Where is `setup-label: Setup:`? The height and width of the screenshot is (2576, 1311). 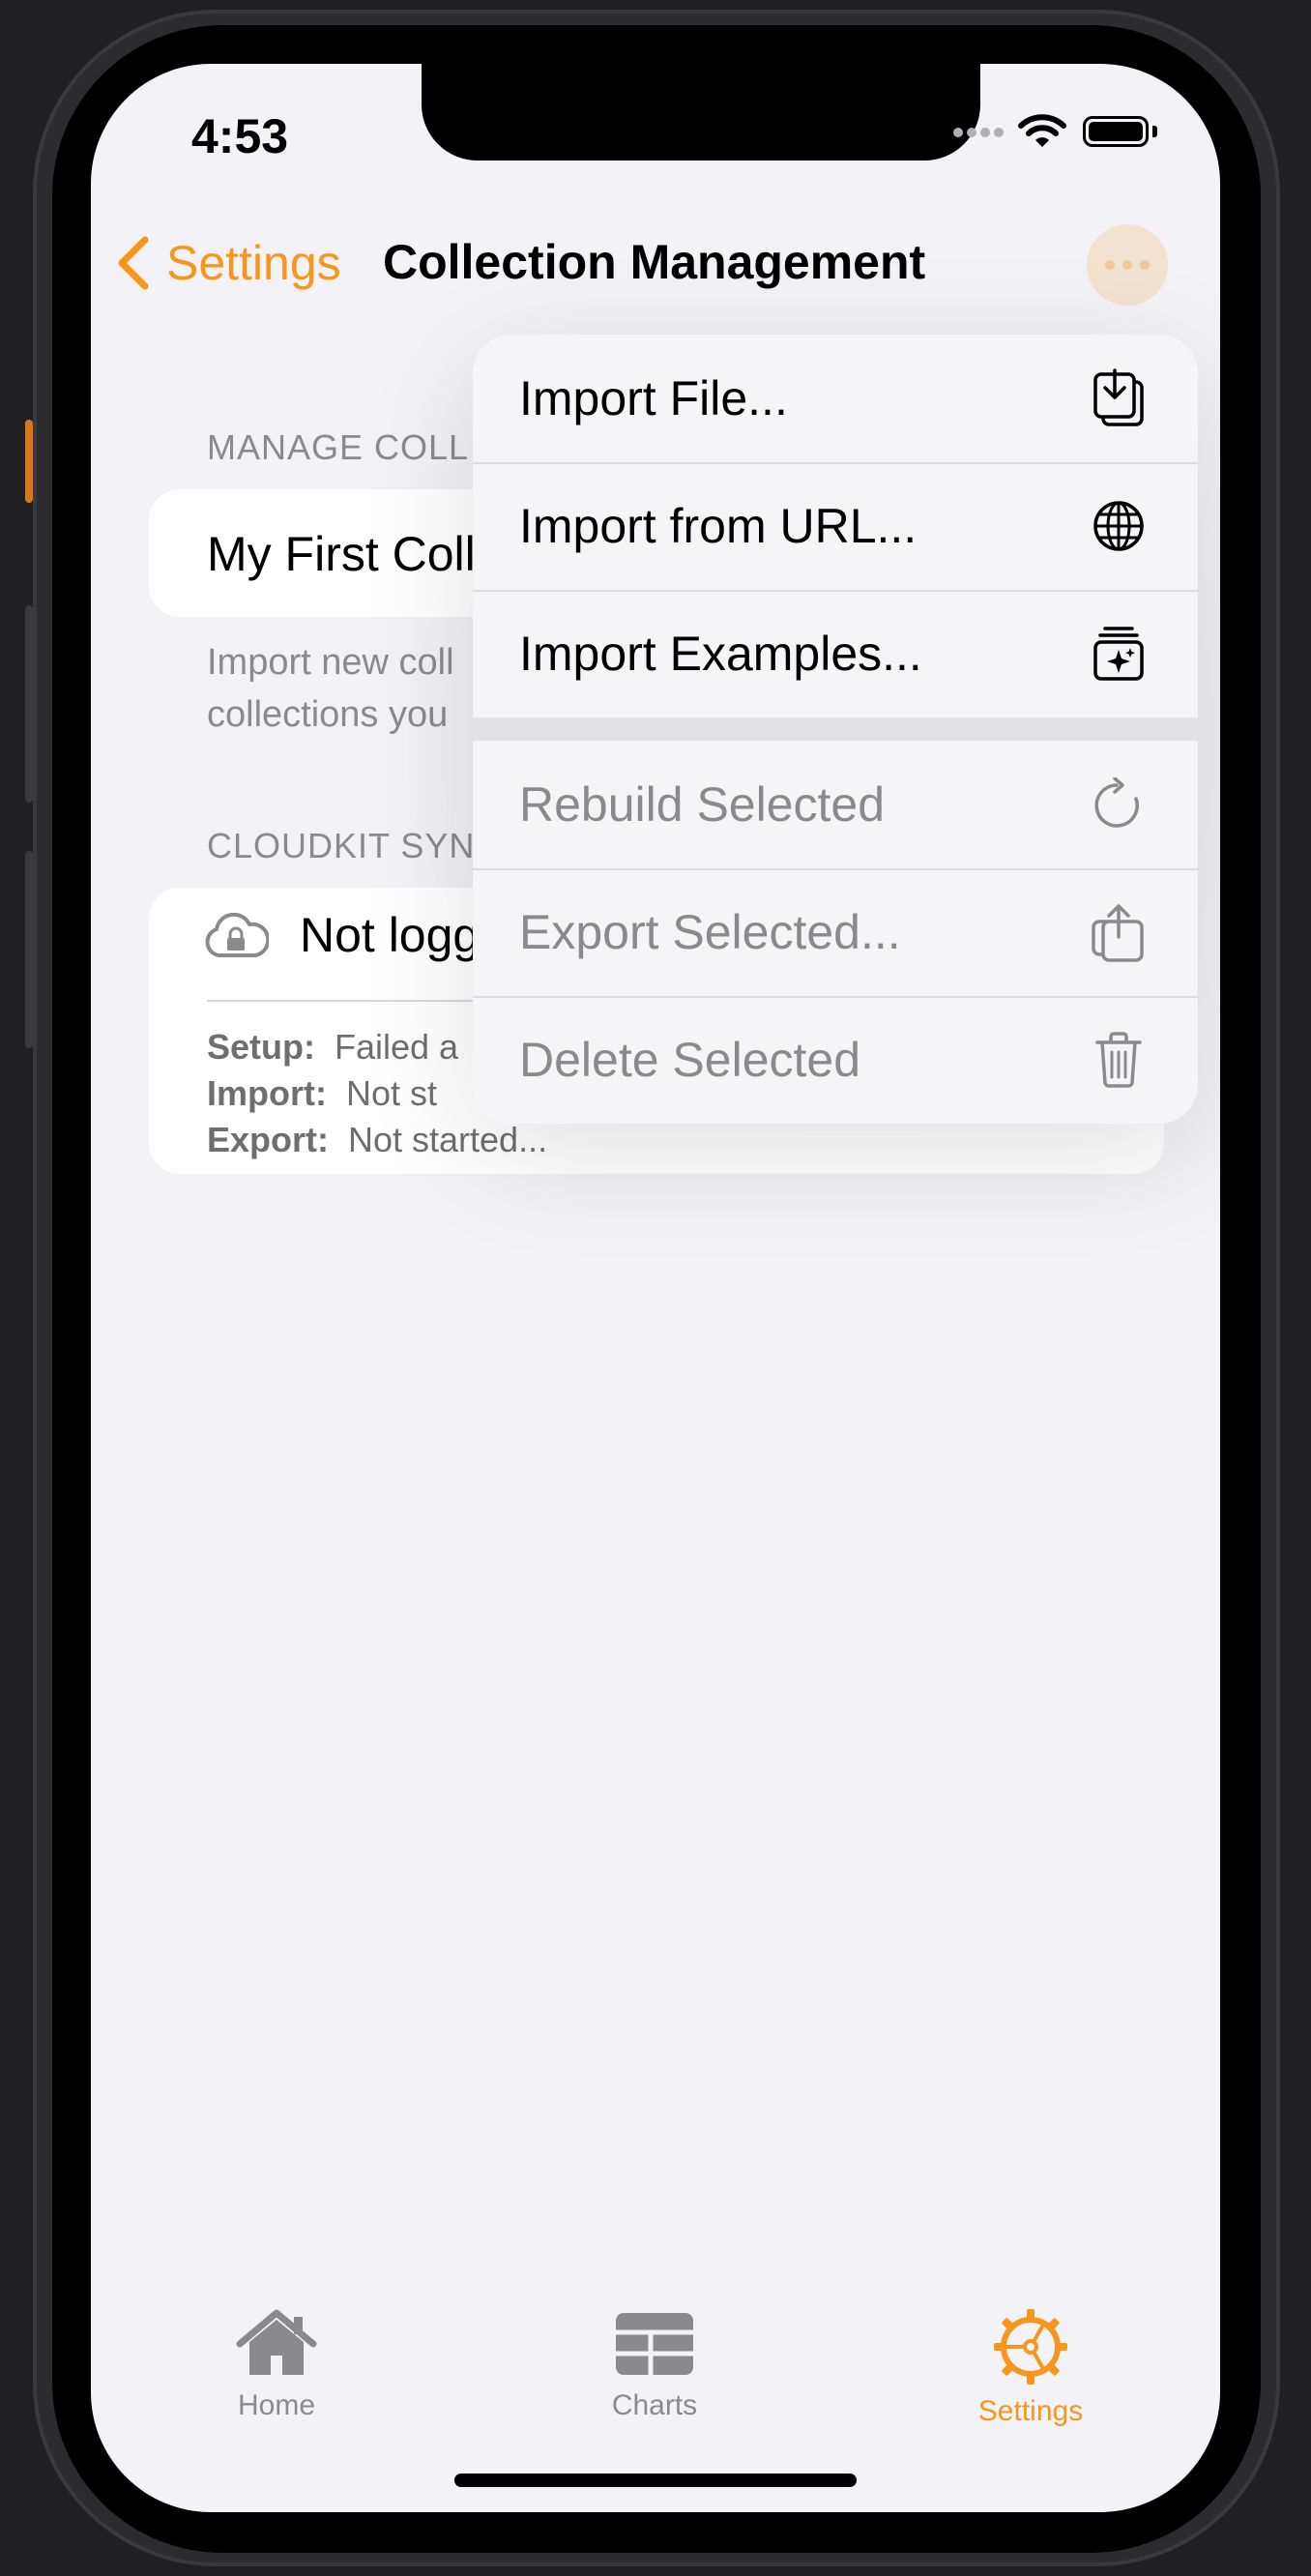 setup-label: Setup: is located at coordinates (261, 1047).